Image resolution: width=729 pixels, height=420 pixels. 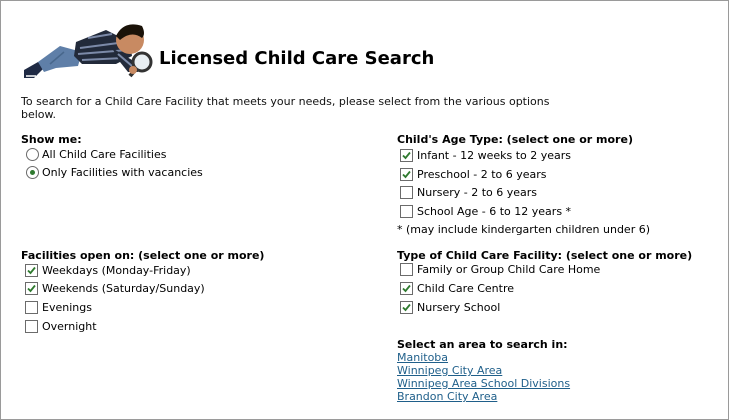 I want to click on checkbox-child-care-centre: Child Care Centre, so click(x=457, y=288).